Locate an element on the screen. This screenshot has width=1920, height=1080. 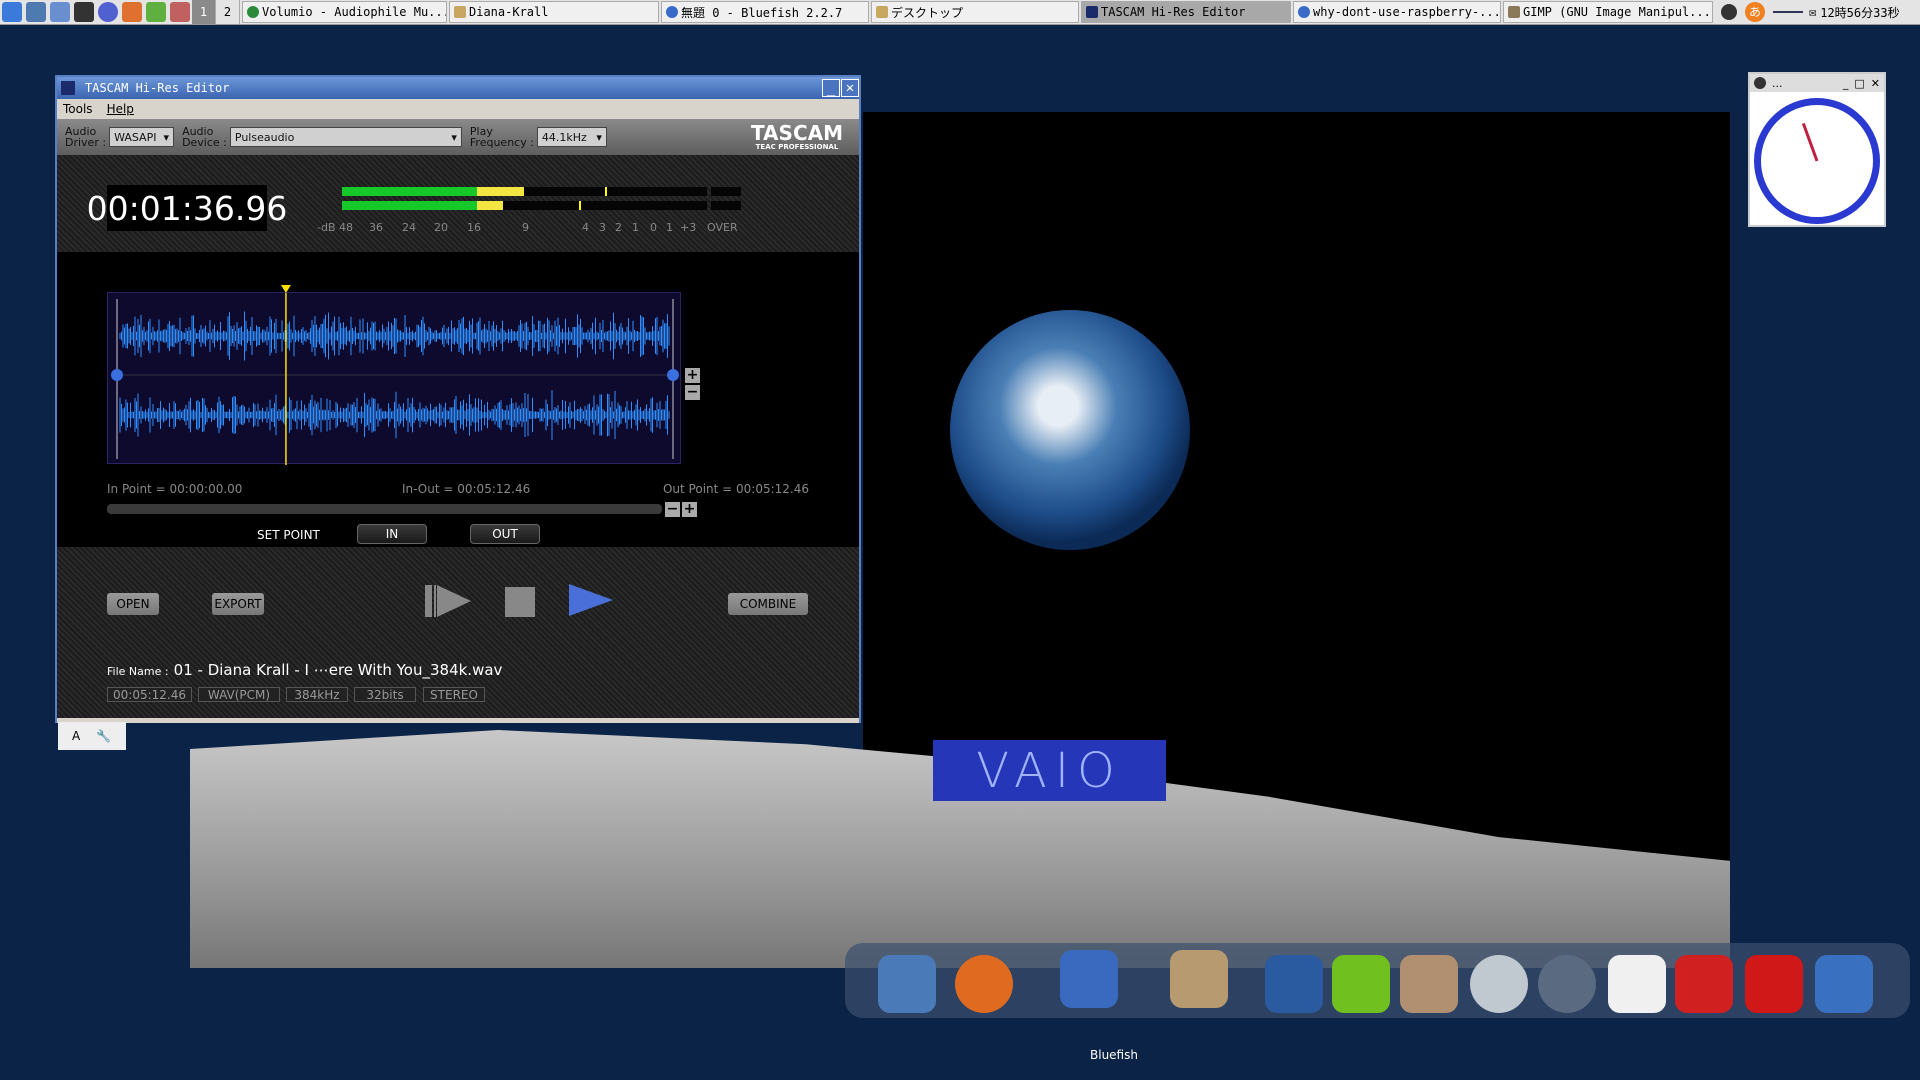
in-point-handle is located at coordinates (117, 375).